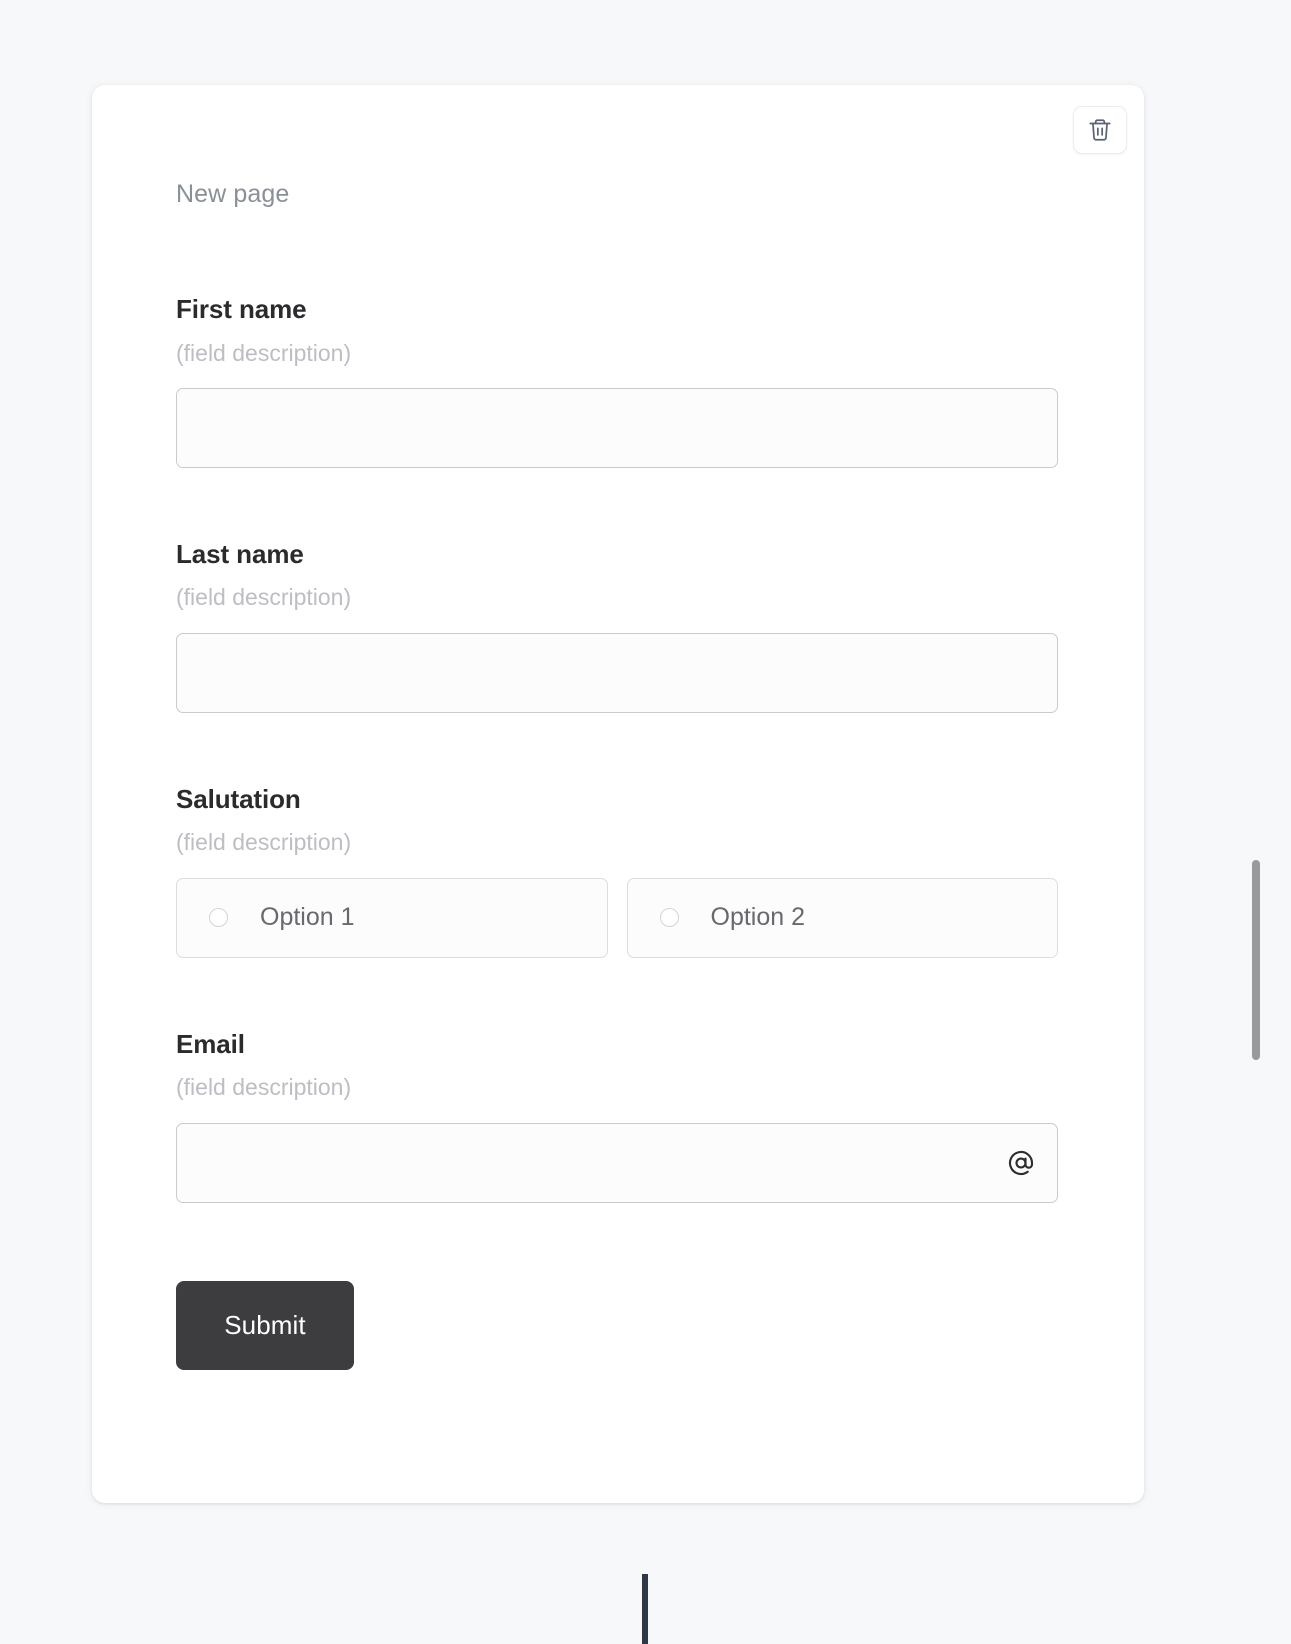  Describe the element at coordinates (233, 194) in the screenshot. I see `page-title: New page` at that location.